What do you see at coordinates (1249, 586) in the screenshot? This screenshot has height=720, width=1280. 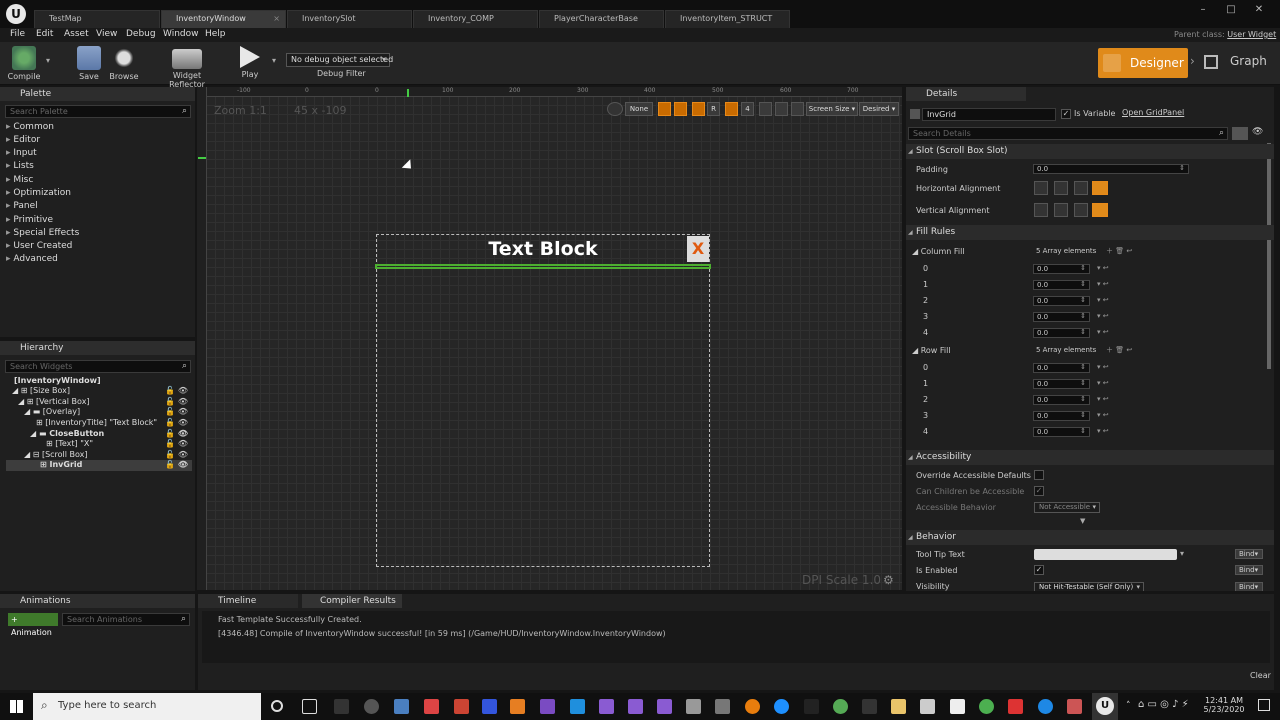 I see `visibility-bind-button: Bind▾` at bounding box center [1249, 586].